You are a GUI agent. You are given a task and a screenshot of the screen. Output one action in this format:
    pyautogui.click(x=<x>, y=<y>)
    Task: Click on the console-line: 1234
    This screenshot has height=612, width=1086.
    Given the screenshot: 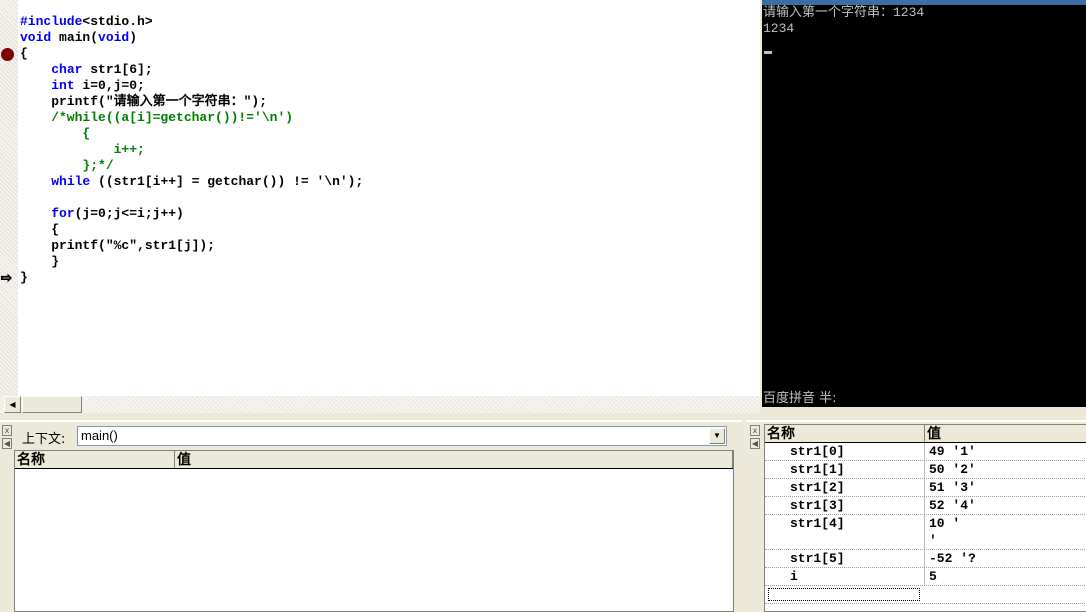 What is the action you would take?
    pyautogui.click(x=779, y=28)
    